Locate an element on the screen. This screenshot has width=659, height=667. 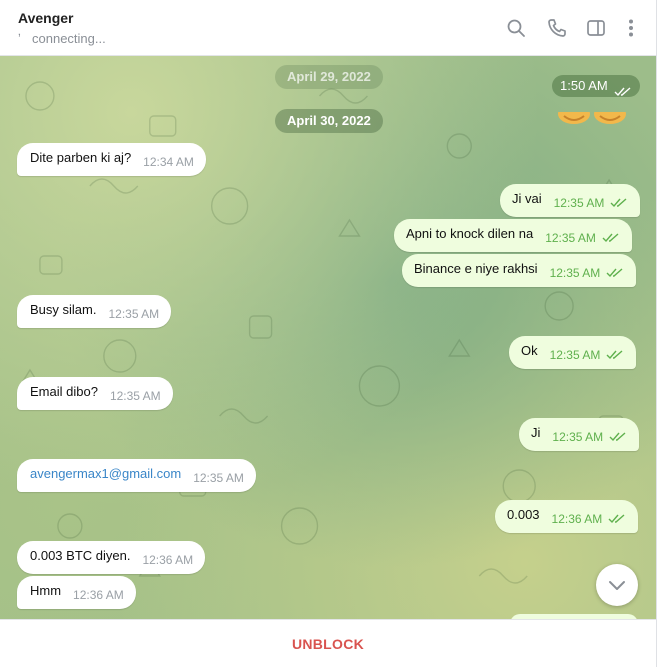
message-time: 12:34 AM is located at coordinates (168, 162).